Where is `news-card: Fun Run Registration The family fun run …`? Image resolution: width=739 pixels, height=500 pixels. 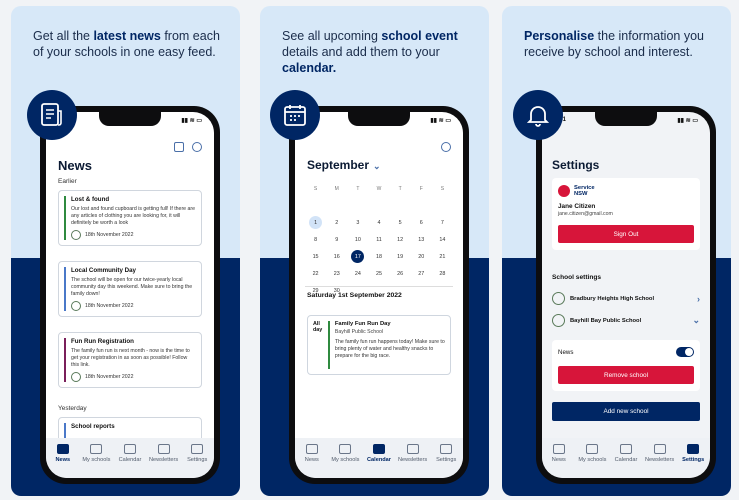 news-card: Fun Run Registration The family fun run … is located at coordinates (130, 360).